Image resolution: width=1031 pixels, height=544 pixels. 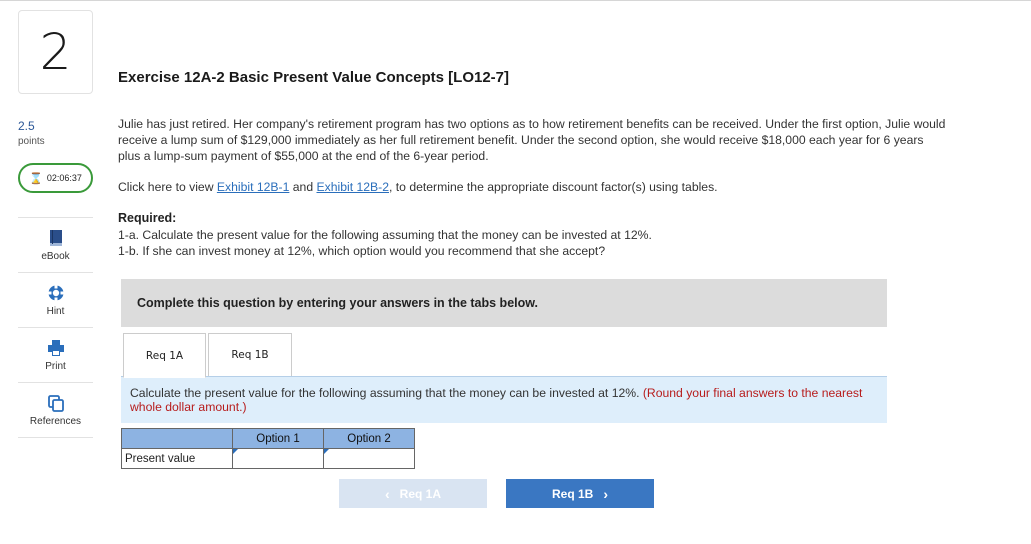 I want to click on copy-icon, so click(x=56, y=403).